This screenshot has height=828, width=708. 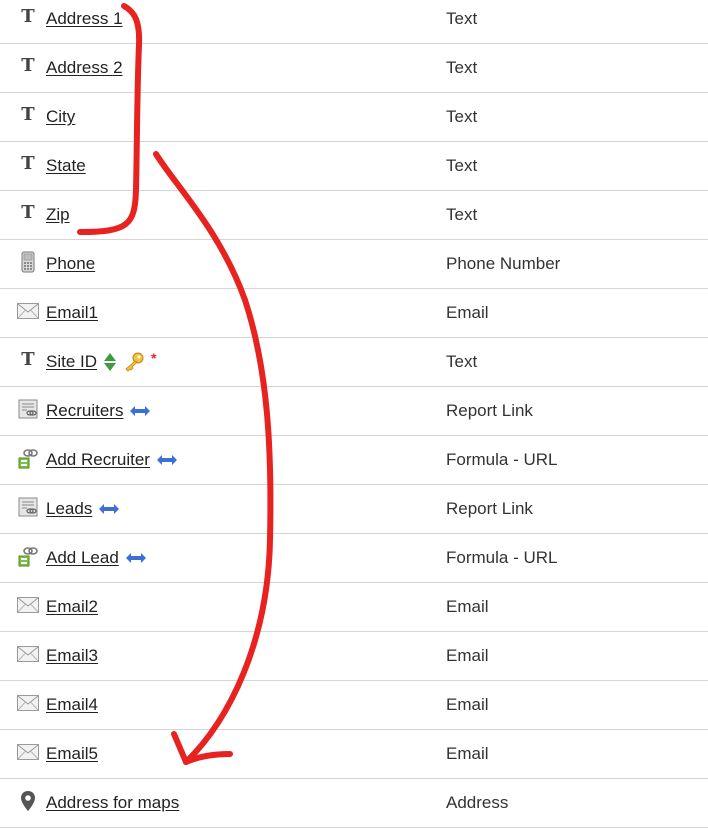 What do you see at coordinates (84, 19) in the screenshot?
I see `field-name-link: Address 1` at bounding box center [84, 19].